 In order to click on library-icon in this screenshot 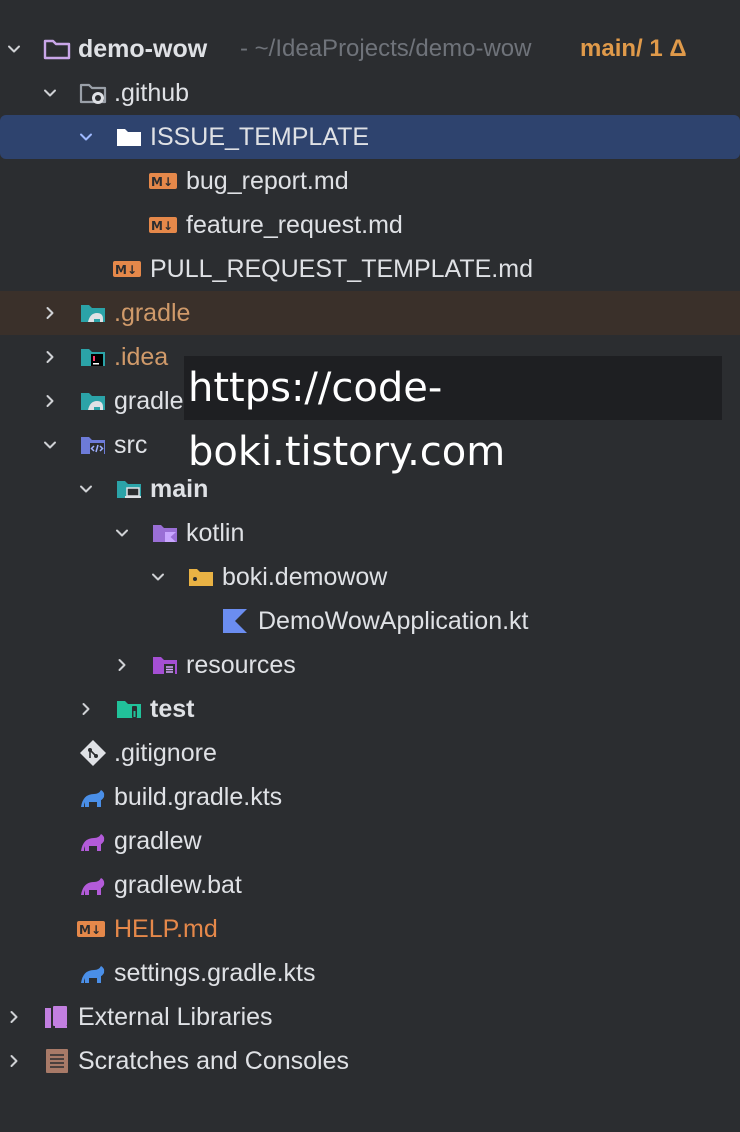, I will do `click(57, 1017)`.